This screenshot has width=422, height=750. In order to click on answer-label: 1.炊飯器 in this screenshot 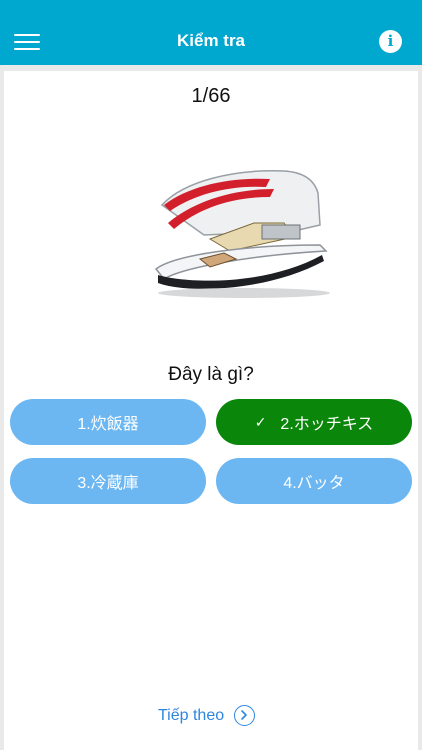, I will do `click(108, 424)`.